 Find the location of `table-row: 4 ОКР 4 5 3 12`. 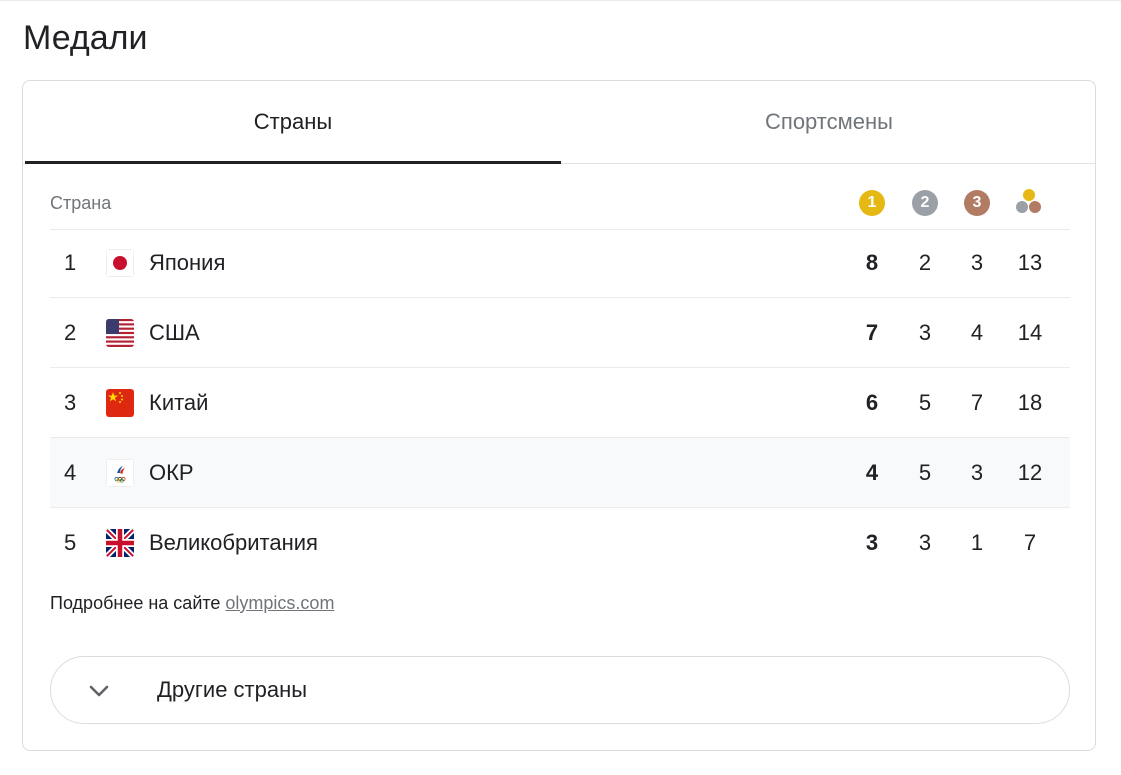

table-row: 4 ОКР 4 5 3 12 is located at coordinates (560, 473).